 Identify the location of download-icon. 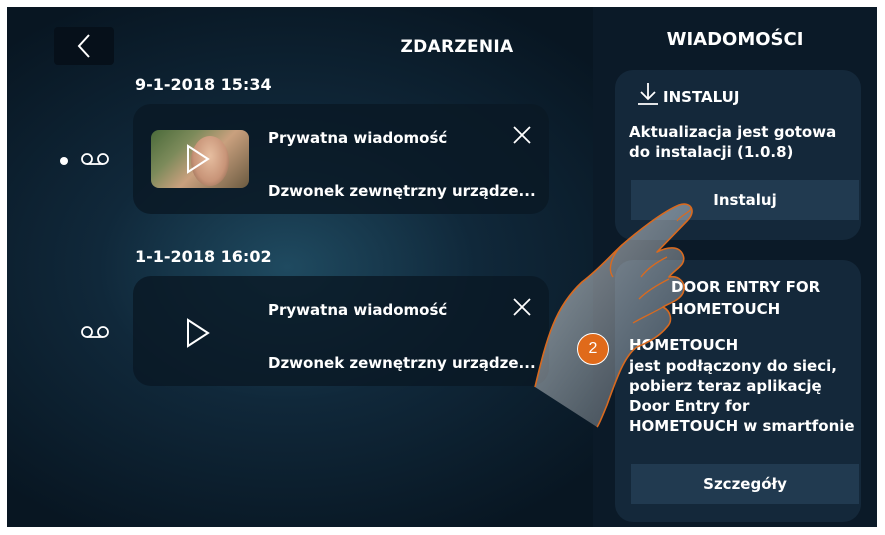
(648, 94).